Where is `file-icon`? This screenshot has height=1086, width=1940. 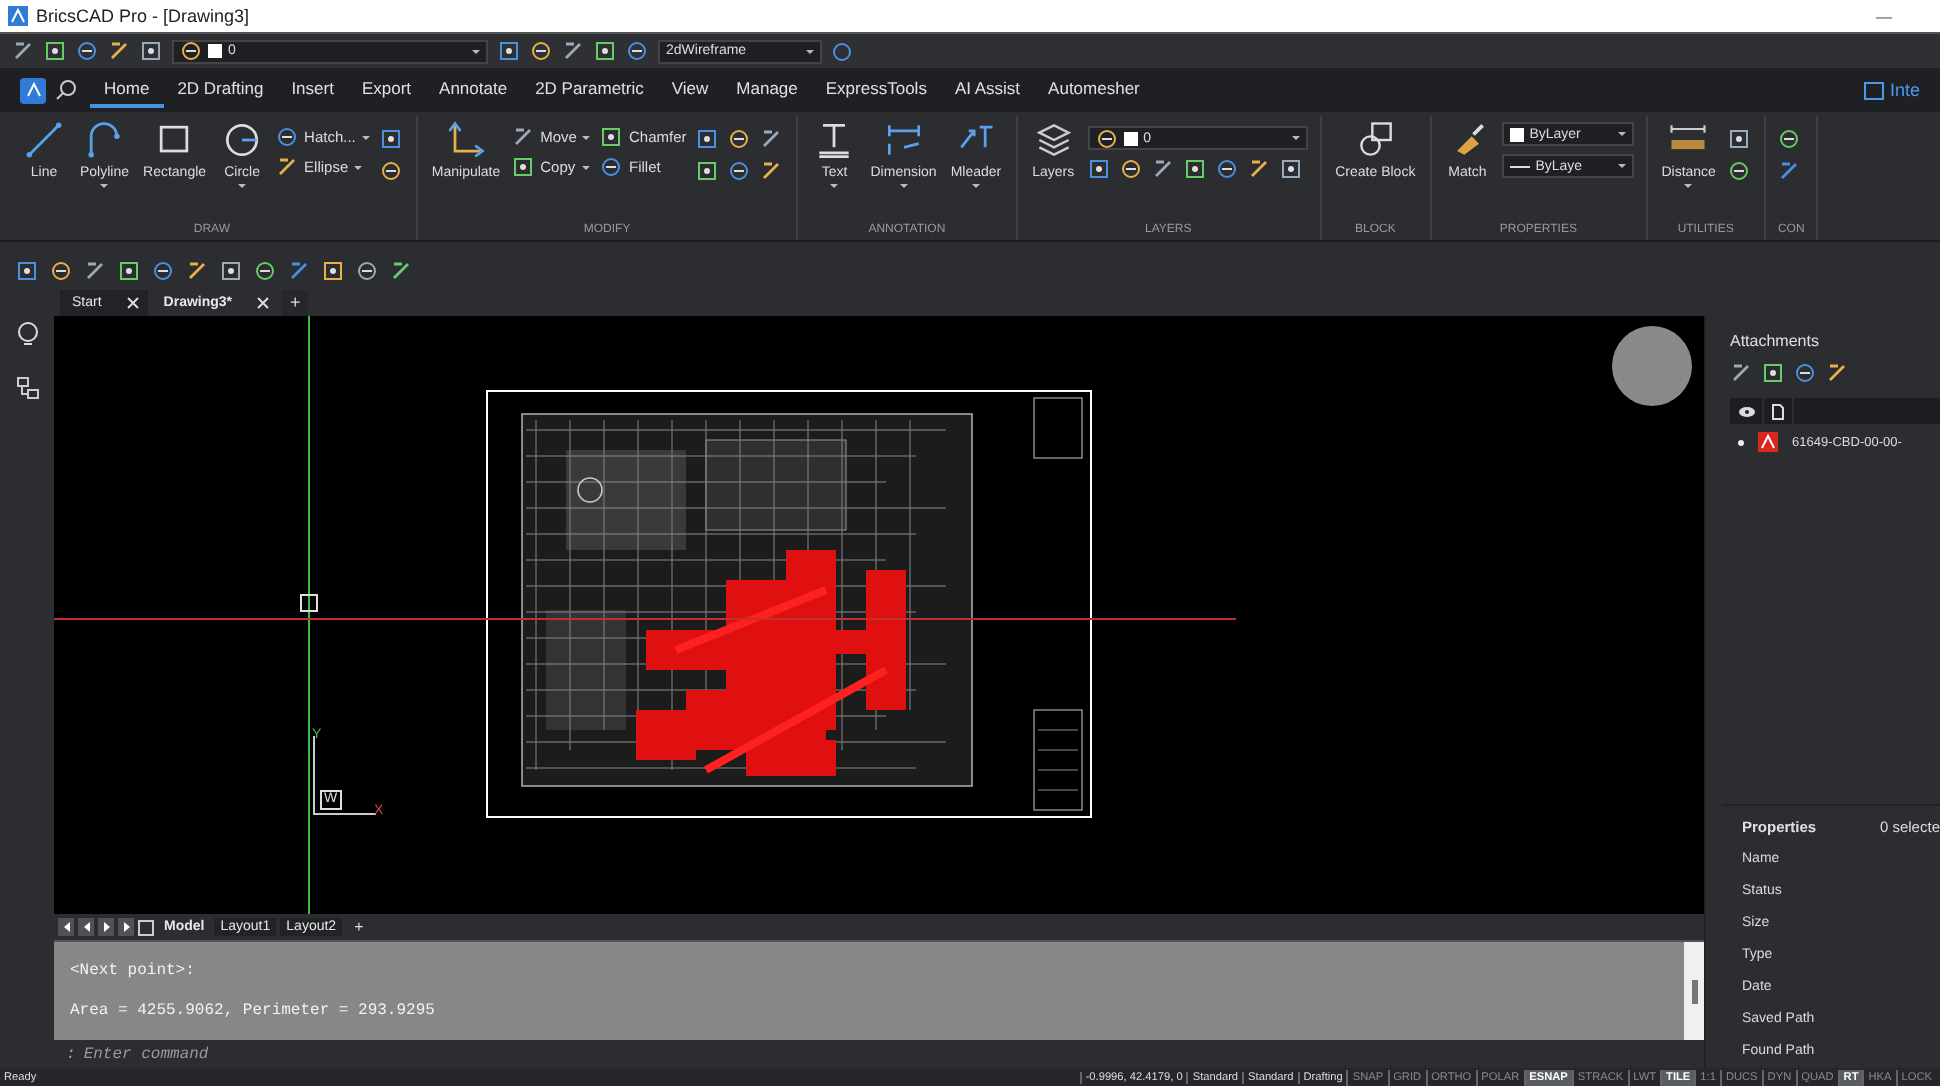 file-icon is located at coordinates (1778, 411).